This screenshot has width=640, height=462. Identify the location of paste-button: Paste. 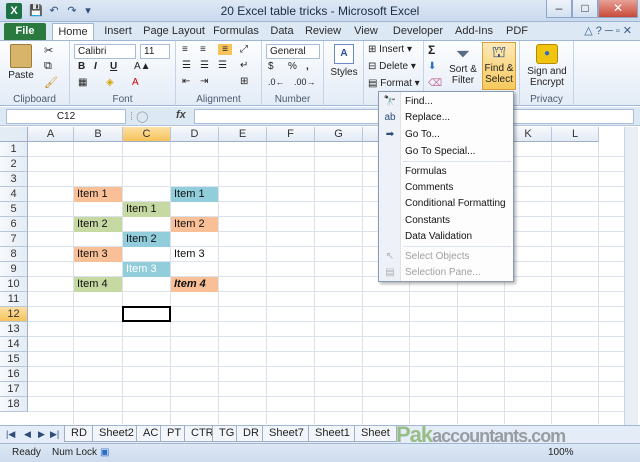
(21, 62).